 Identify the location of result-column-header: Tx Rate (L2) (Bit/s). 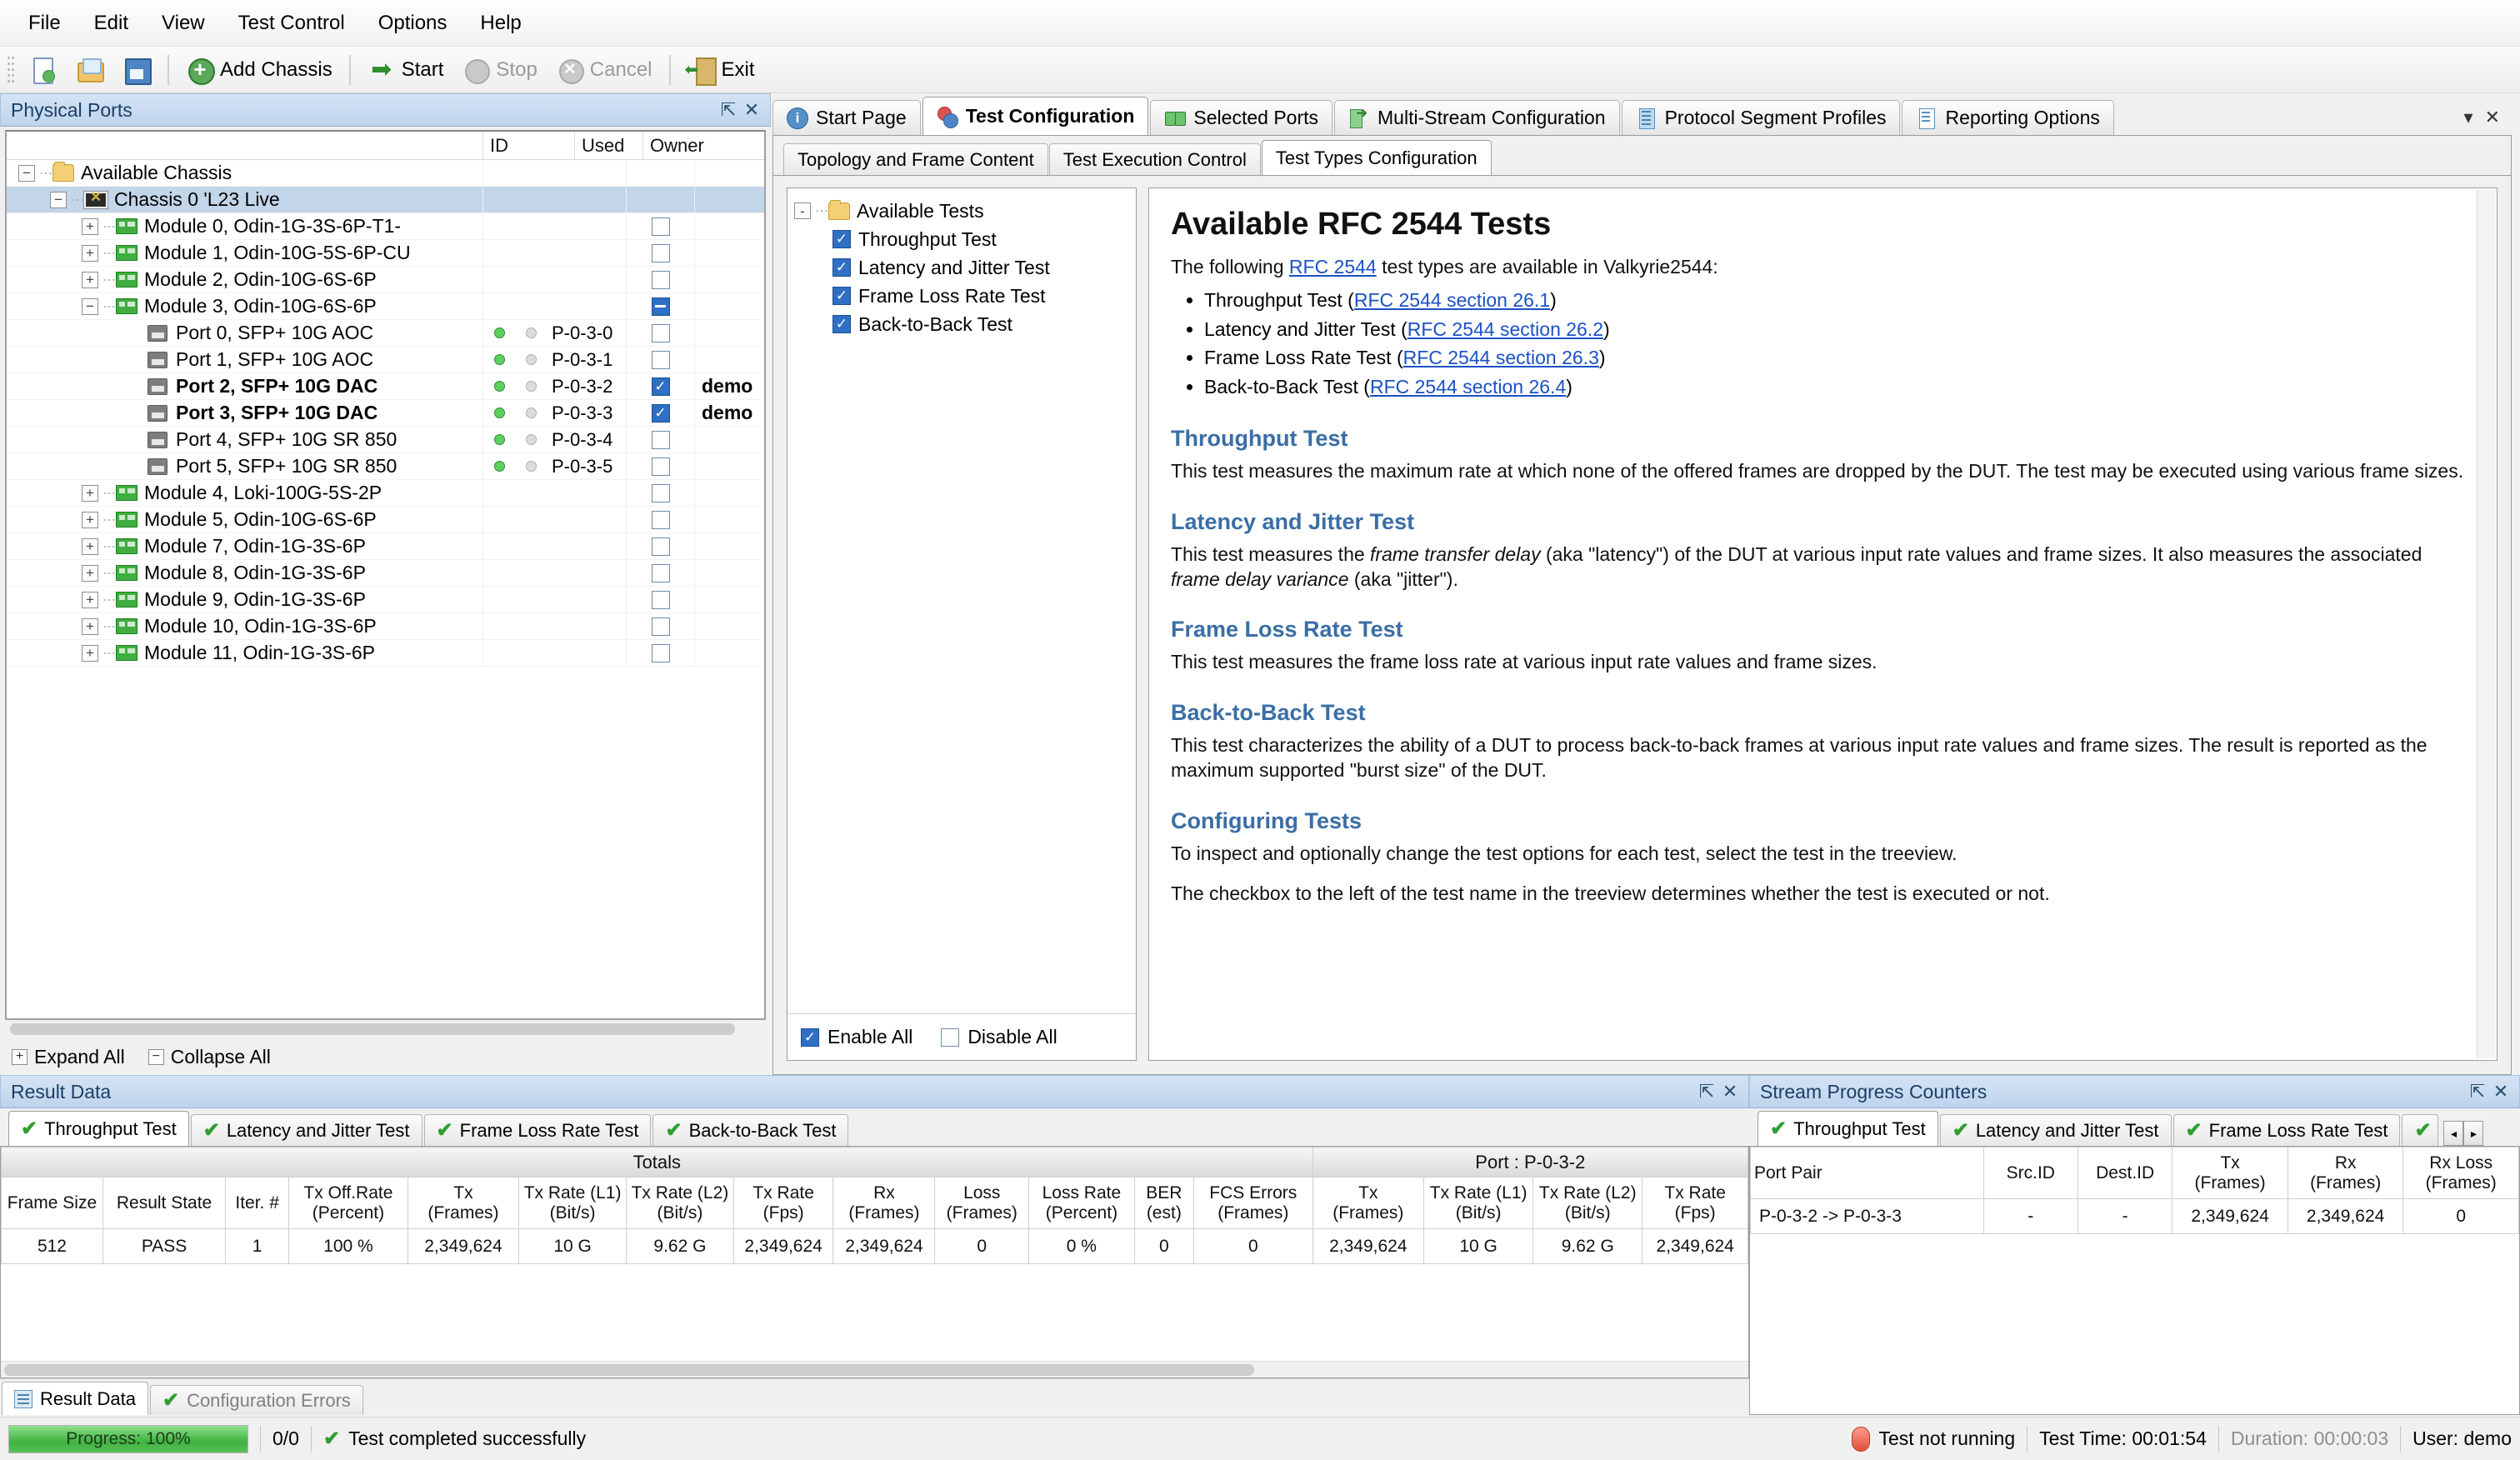
(1587, 1203).